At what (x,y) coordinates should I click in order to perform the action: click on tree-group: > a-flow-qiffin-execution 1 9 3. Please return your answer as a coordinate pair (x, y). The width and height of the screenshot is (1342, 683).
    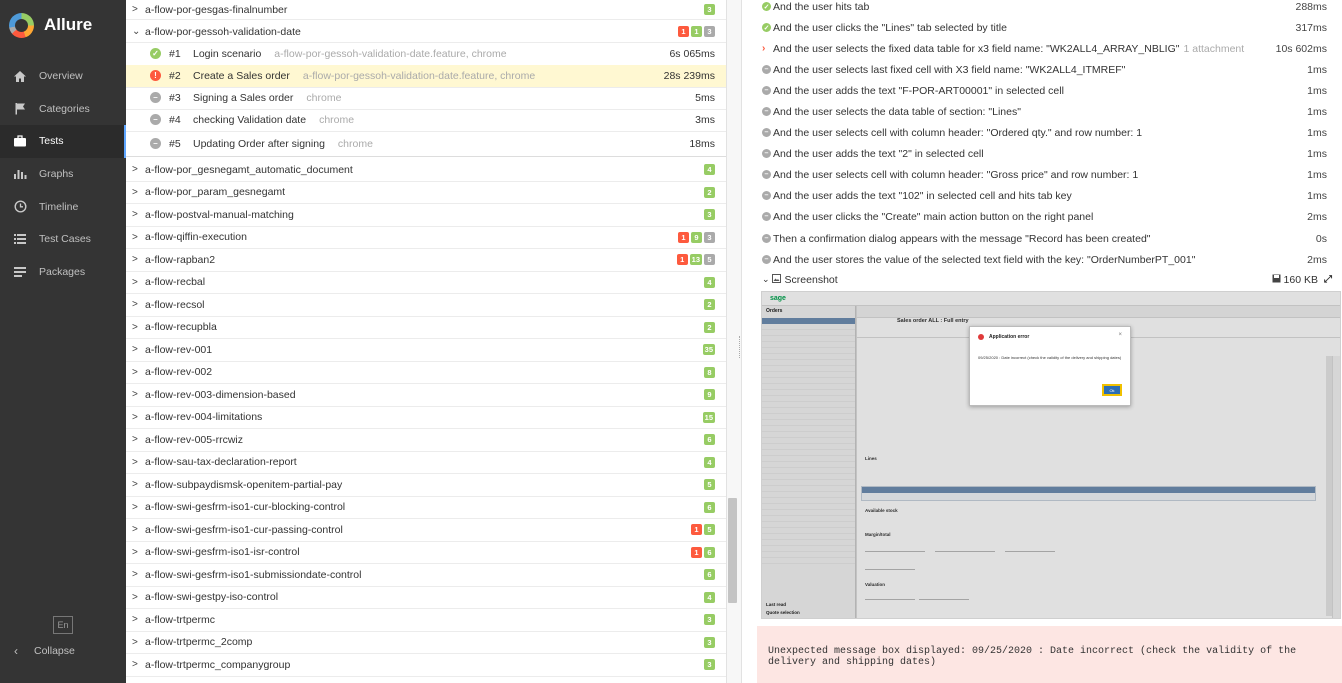
    Looking at the image, I should click on (426, 238).